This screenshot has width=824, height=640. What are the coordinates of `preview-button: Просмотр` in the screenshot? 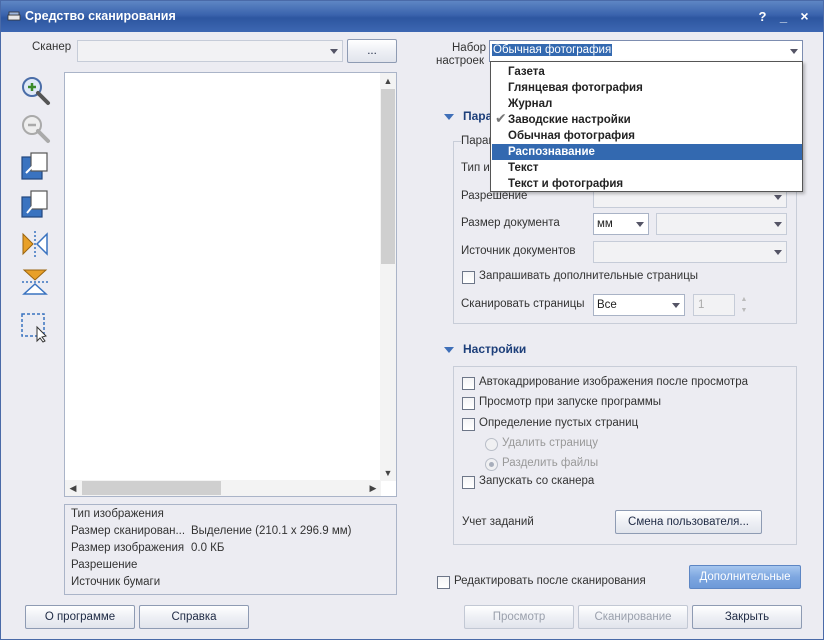 It's located at (519, 617).